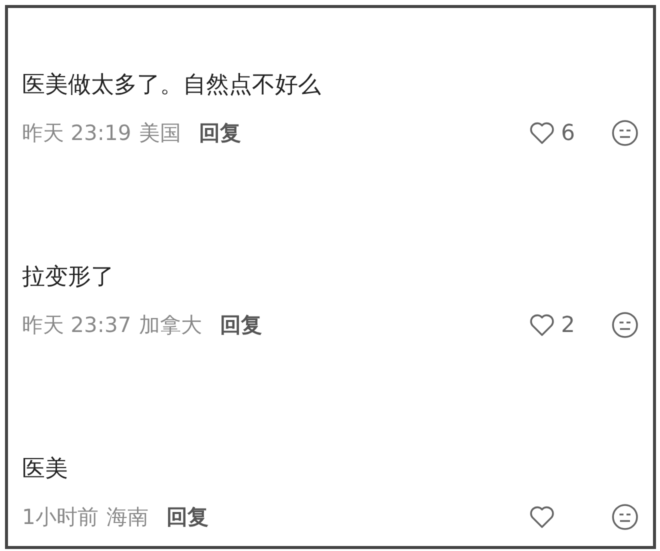 Image resolution: width=660 pixels, height=551 pixels. What do you see at coordinates (77, 133) in the screenshot?
I see `comment-time: 昨天 23:19` at bounding box center [77, 133].